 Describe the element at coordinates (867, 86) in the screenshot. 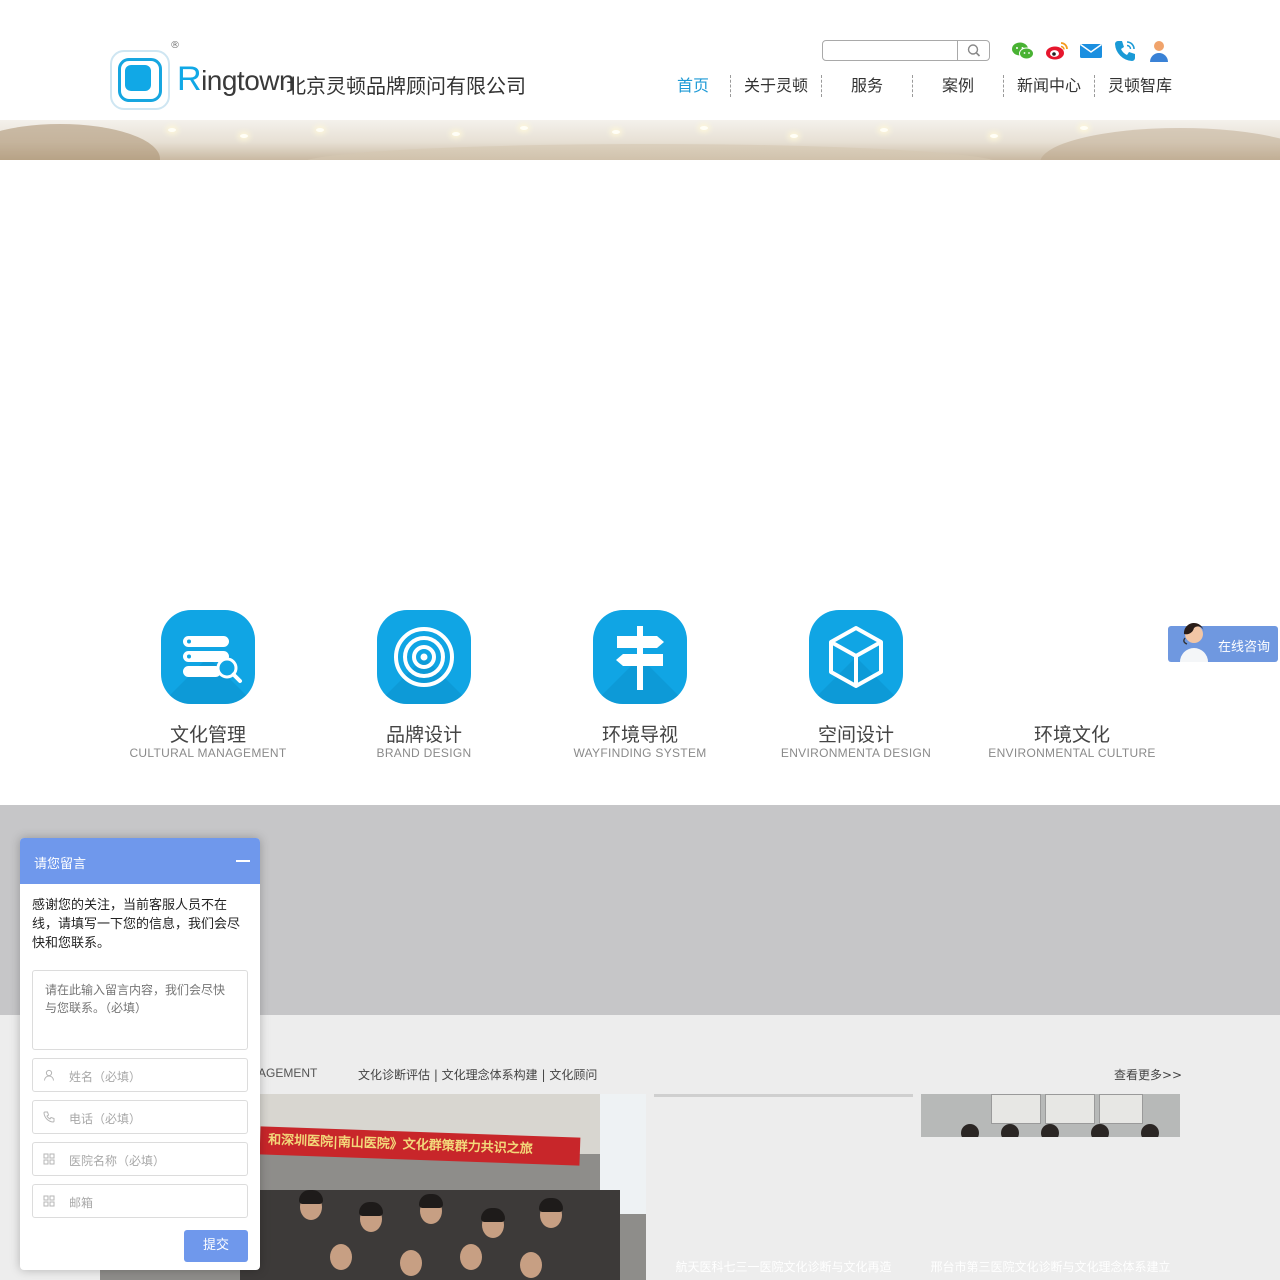

I see `nav-item-services: 服务` at that location.